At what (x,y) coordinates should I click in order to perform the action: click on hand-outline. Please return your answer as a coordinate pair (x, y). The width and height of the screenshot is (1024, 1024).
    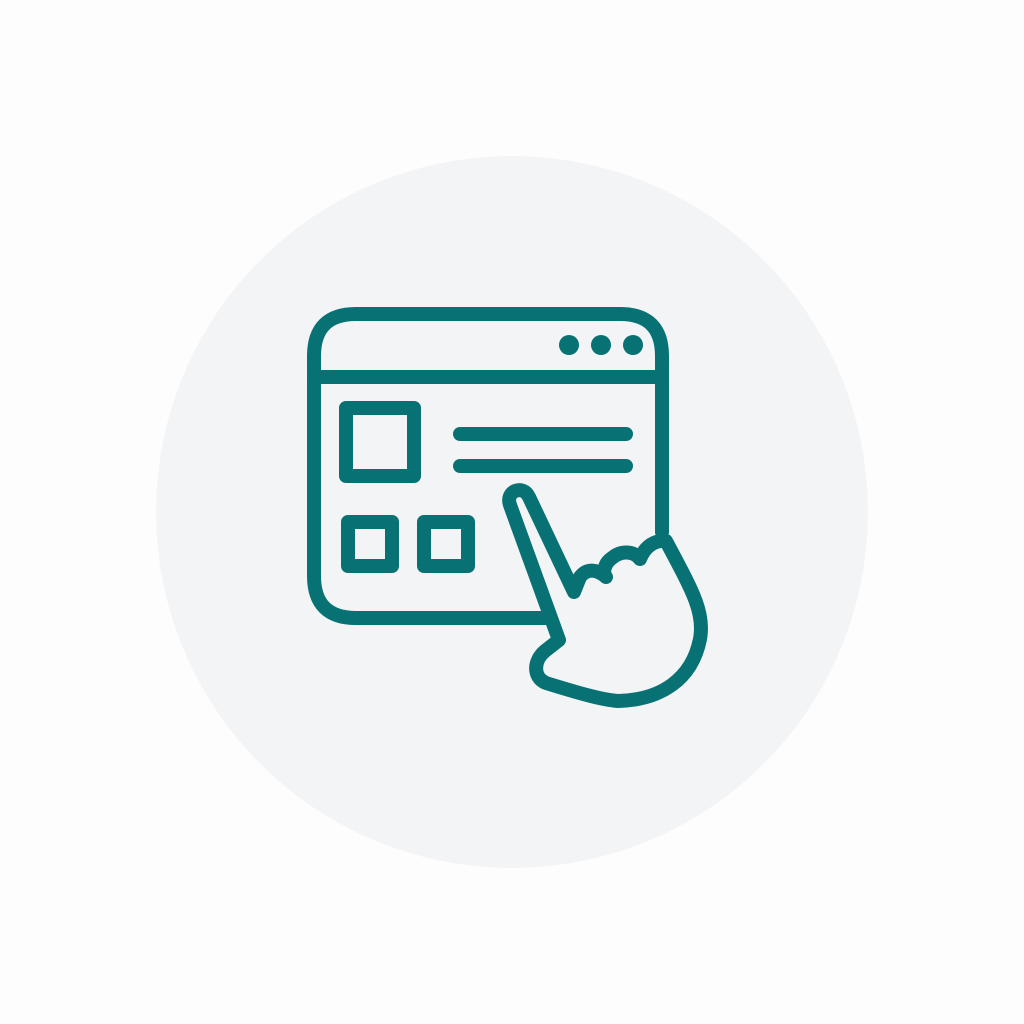
    Looking at the image, I should click on (605, 595).